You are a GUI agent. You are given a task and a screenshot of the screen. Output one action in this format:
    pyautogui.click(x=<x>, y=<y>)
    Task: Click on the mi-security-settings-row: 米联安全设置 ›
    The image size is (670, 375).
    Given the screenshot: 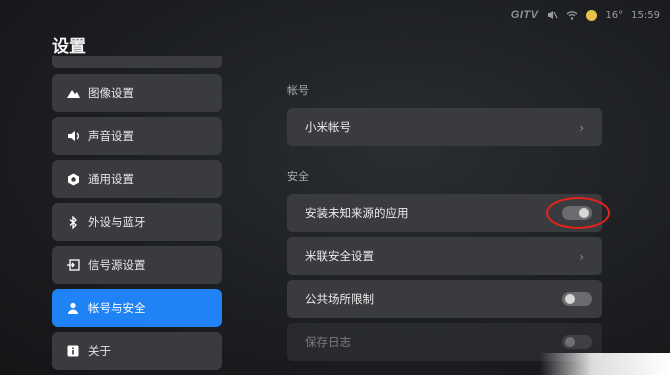 What is the action you would take?
    pyautogui.click(x=444, y=256)
    